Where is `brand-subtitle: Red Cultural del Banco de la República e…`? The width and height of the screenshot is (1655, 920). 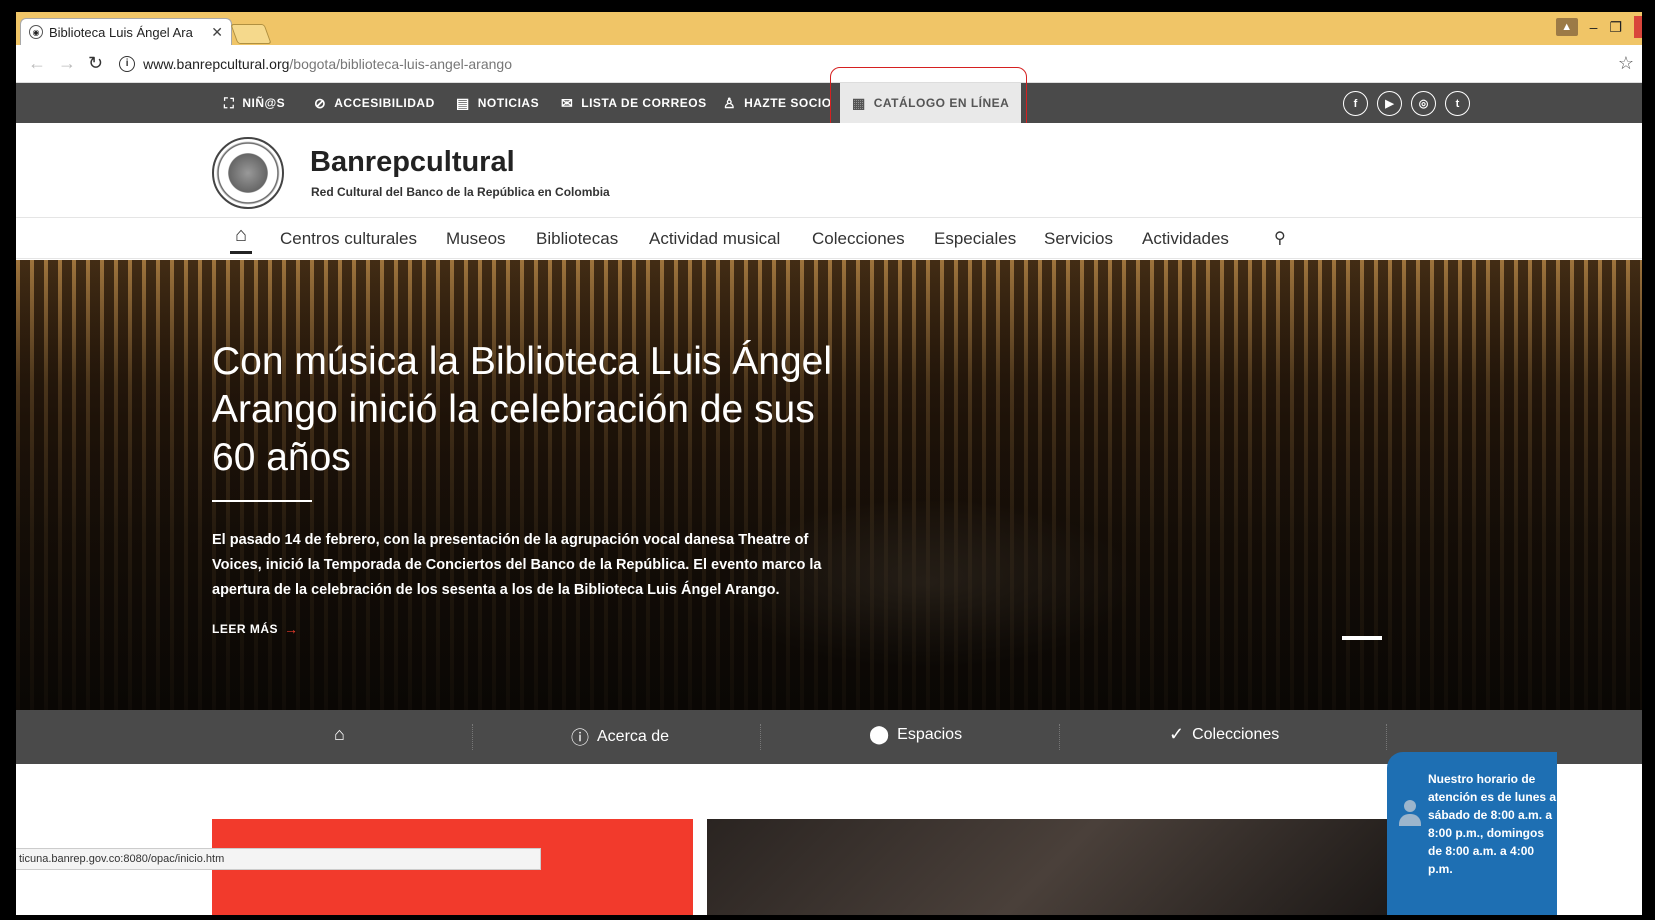 brand-subtitle: Red Cultural del Banco de la República e… is located at coordinates (460, 192).